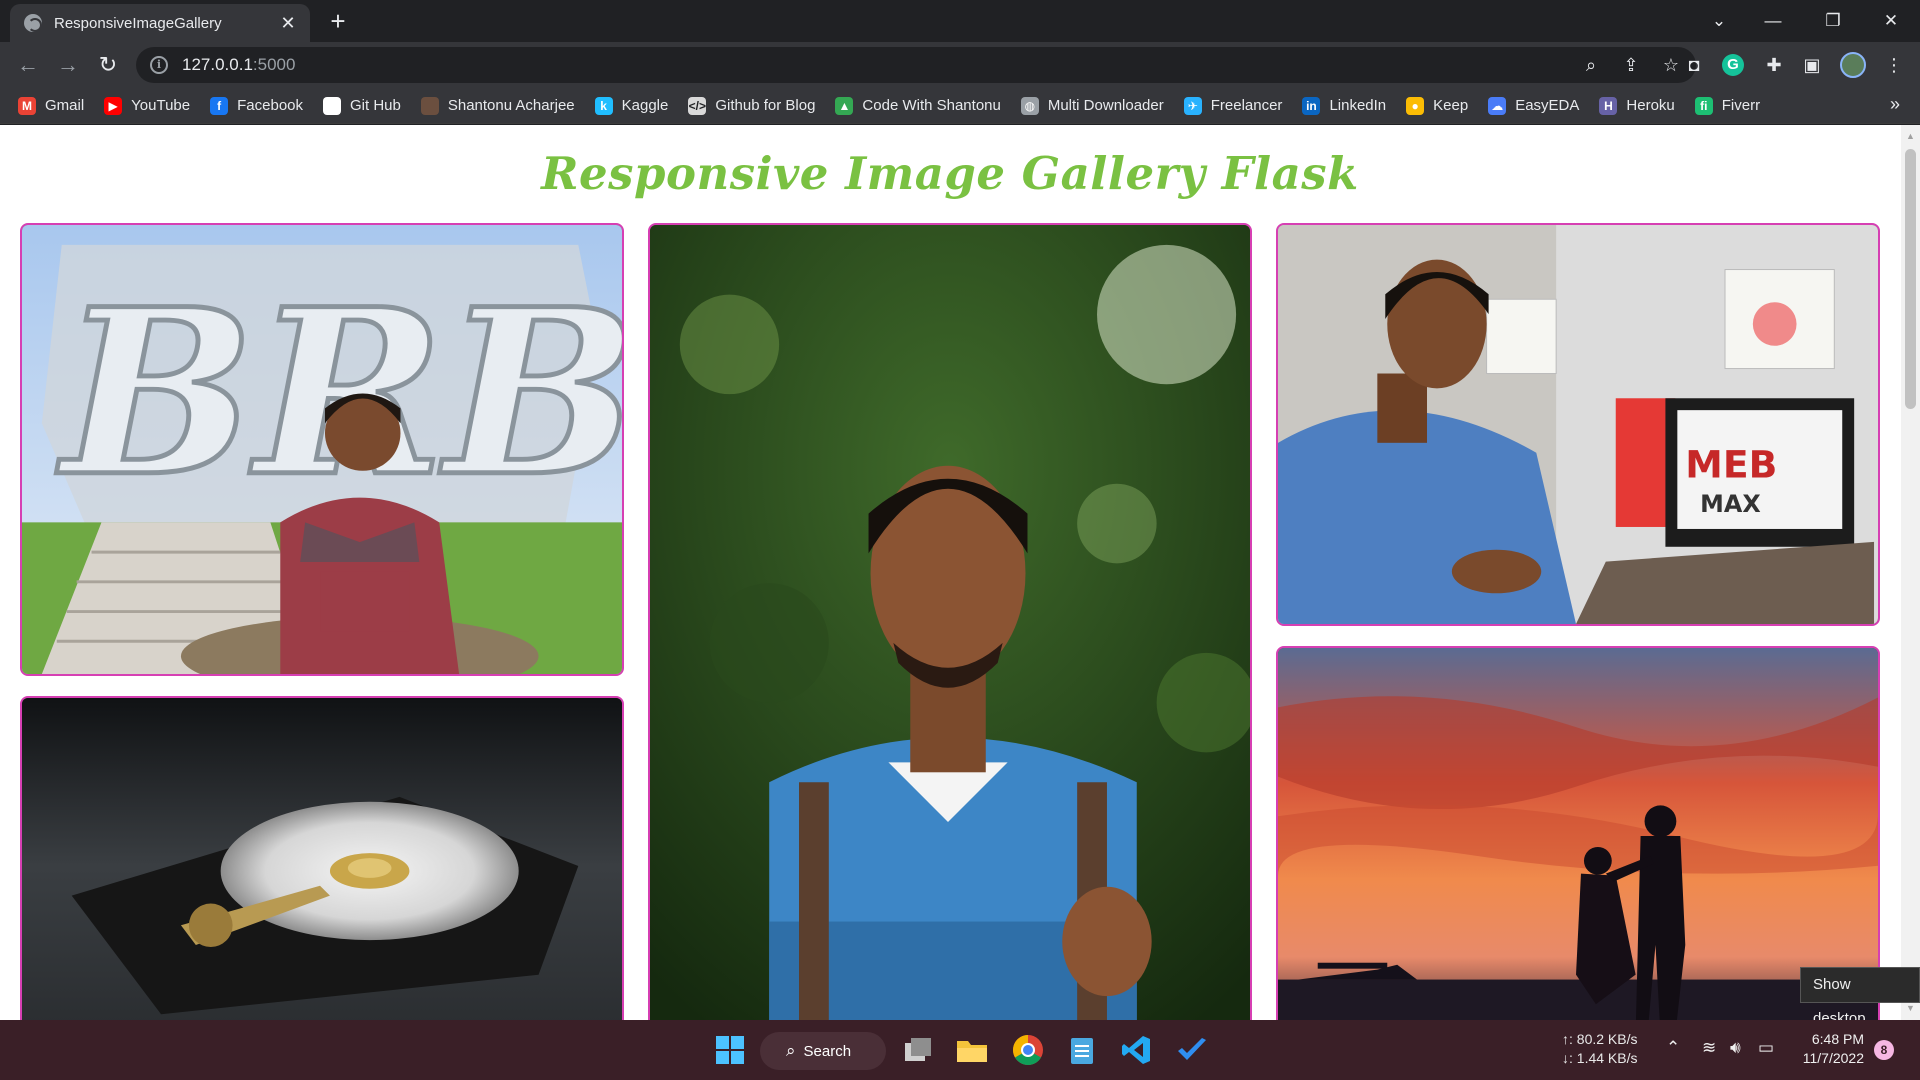 This screenshot has height=1080, width=1920. What do you see at coordinates (1910, 136) in the screenshot?
I see `scroll-up-arrow-icon: ▲` at bounding box center [1910, 136].